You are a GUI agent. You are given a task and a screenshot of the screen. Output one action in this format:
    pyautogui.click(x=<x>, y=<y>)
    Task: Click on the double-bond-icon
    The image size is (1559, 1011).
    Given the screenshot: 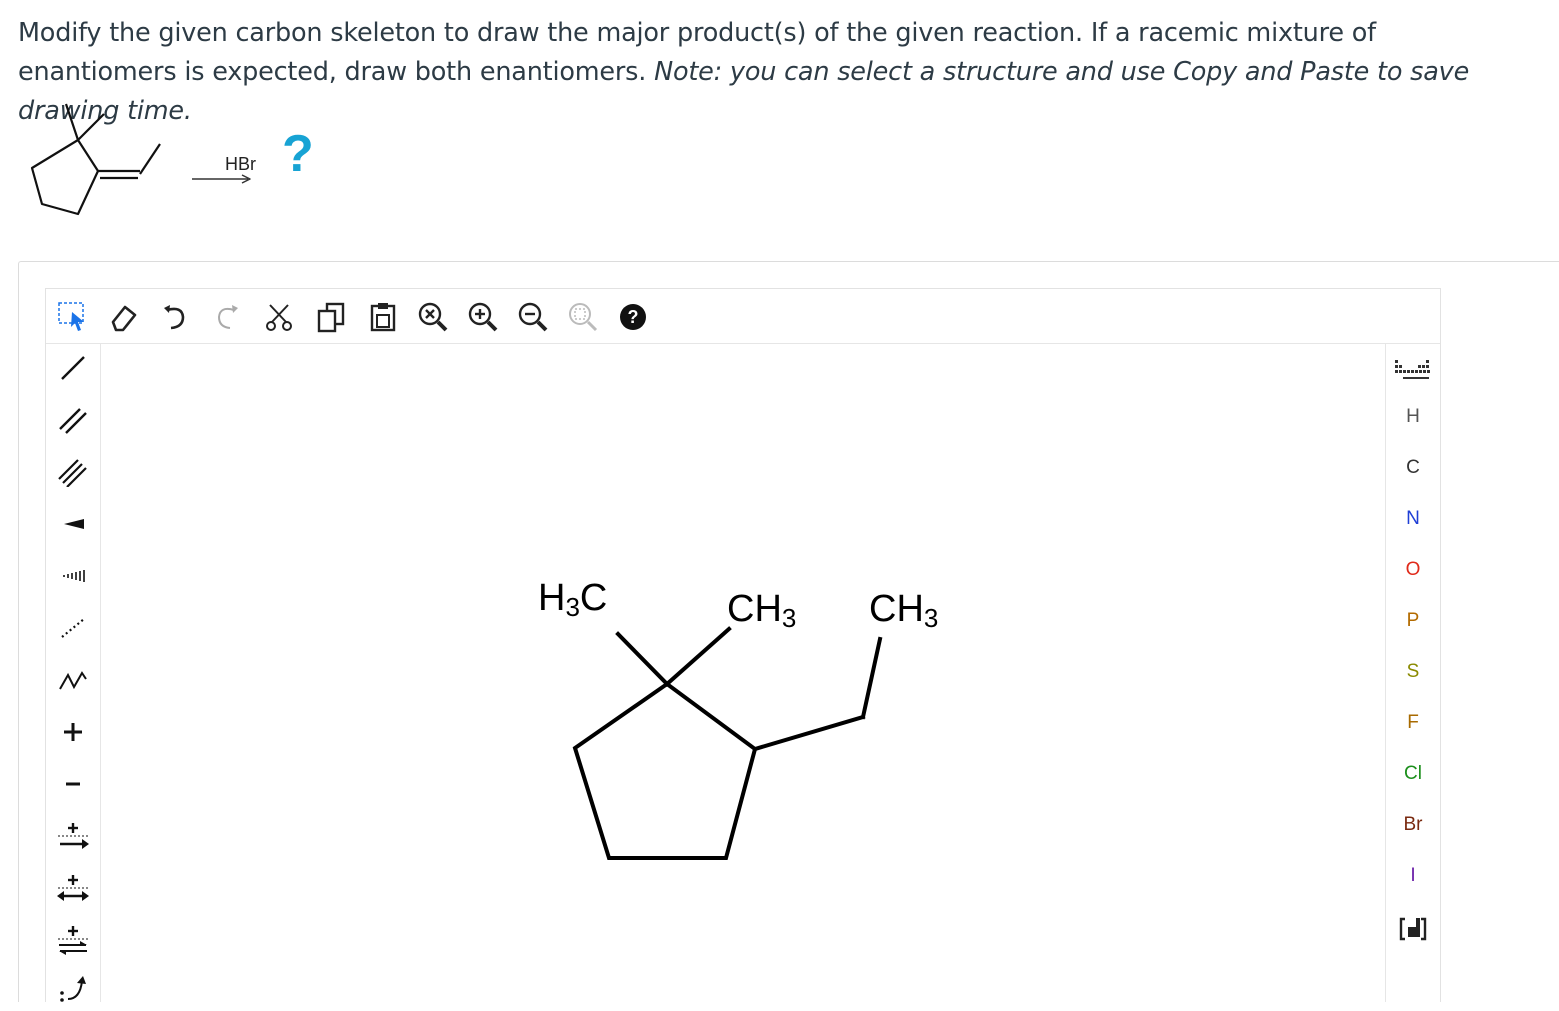 What is the action you would take?
    pyautogui.click(x=73, y=421)
    